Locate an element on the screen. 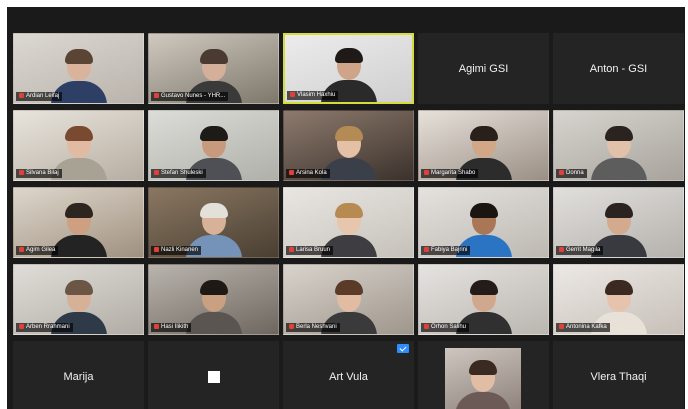 The image size is (688, 409). participant-name-label: Orhon Salihu is located at coordinates (445, 327).